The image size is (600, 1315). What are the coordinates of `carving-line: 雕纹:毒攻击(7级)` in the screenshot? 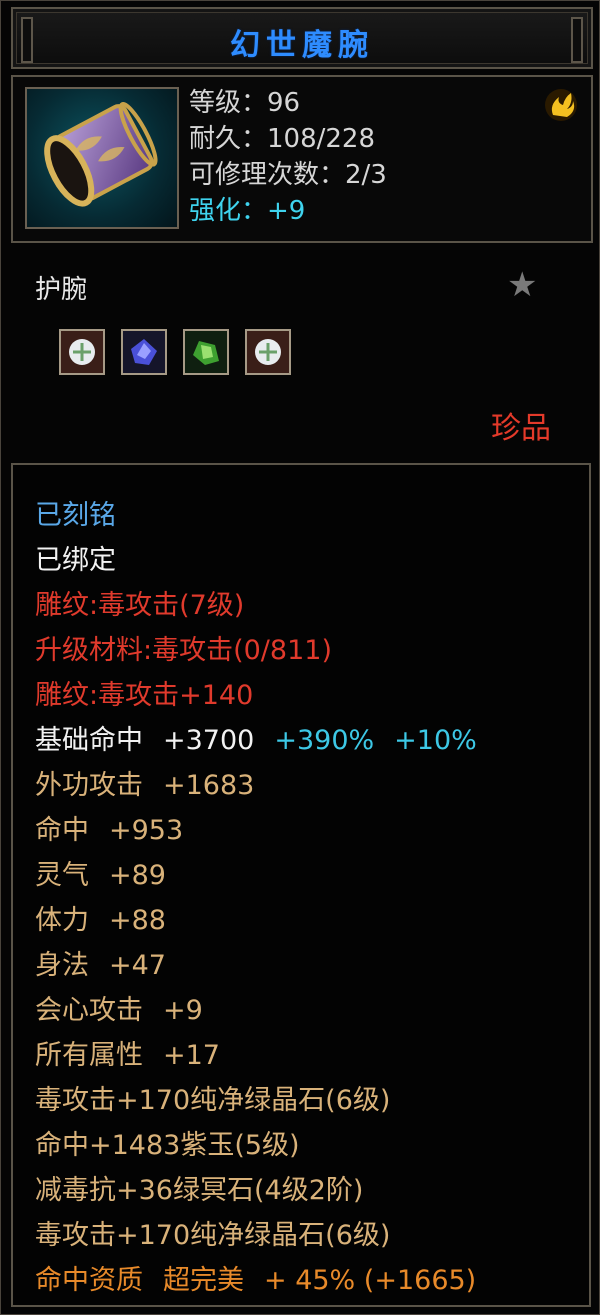 It's located at (140, 605).